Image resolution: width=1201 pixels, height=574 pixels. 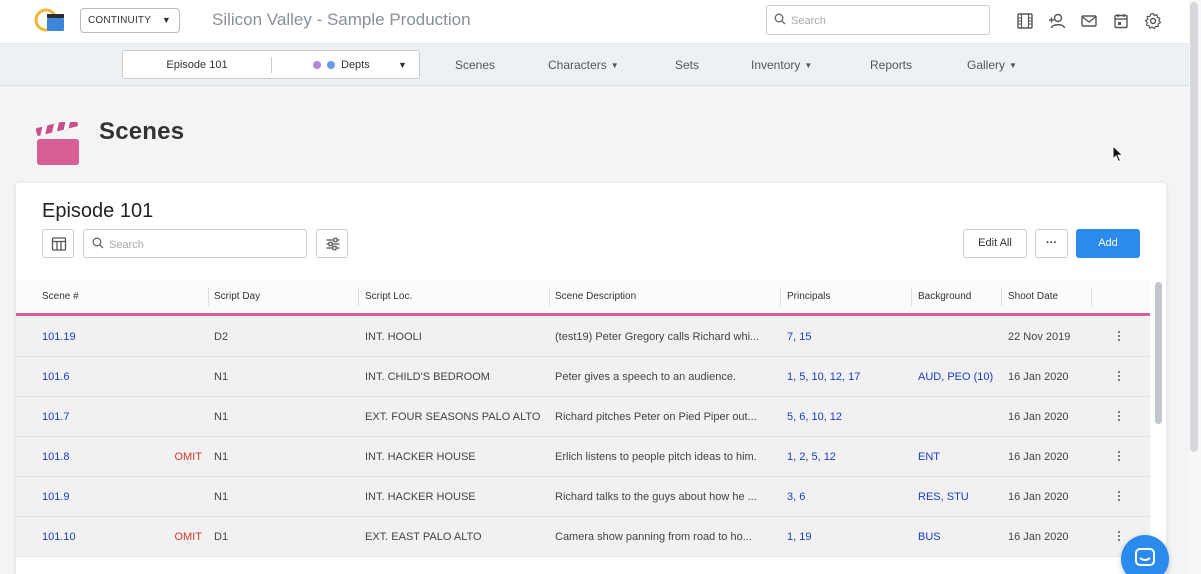 What do you see at coordinates (1118, 154) in the screenshot?
I see `mouse-cursor-icon` at bounding box center [1118, 154].